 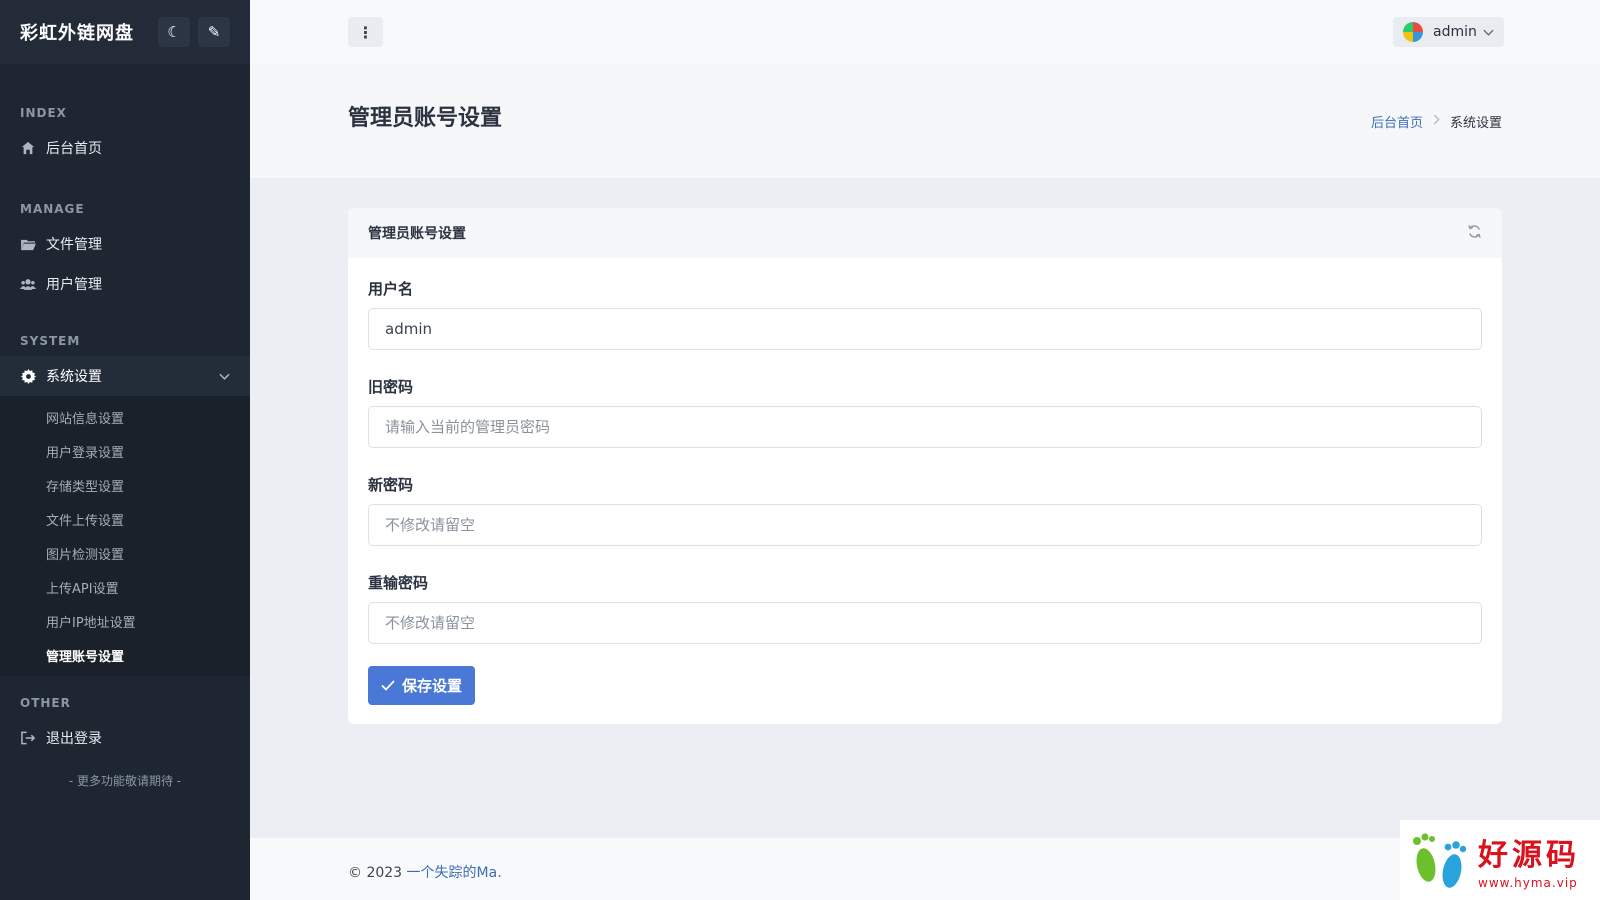 What do you see at coordinates (125, 244) in the screenshot?
I see `sidebar-item-files: 文件管理` at bounding box center [125, 244].